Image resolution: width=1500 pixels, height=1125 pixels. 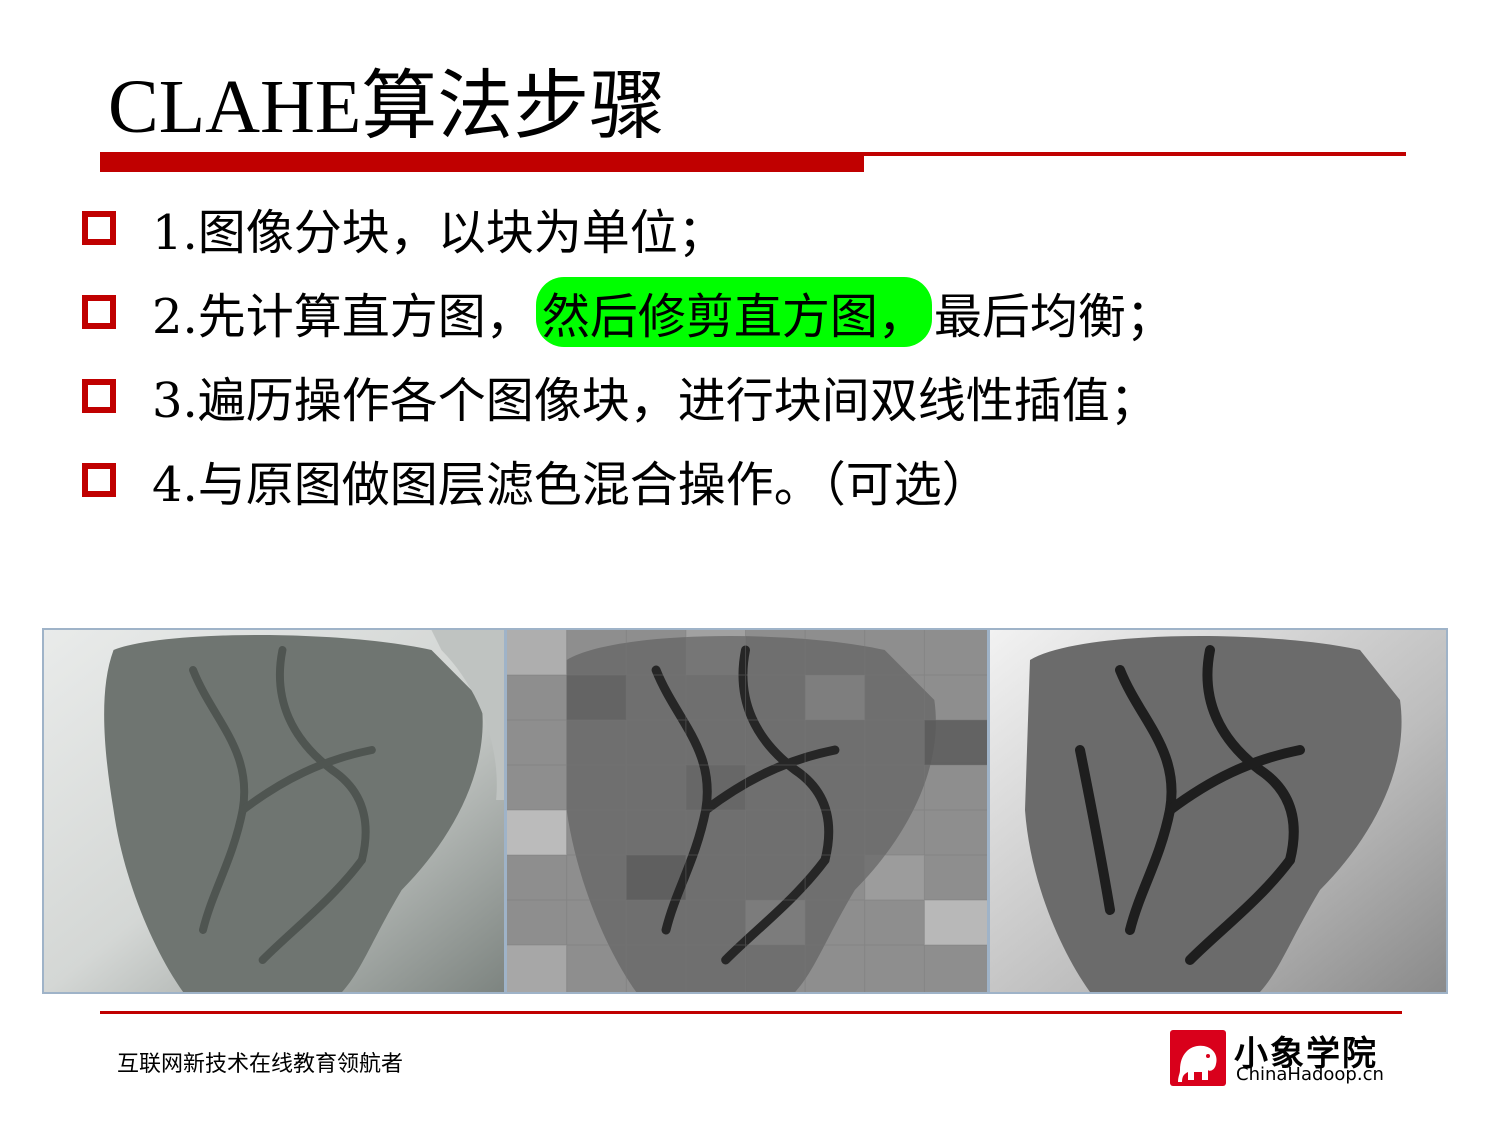 I want to click on step-item: 3.遍历操作各个图像块，进行块间双线性插值；, so click(x=628, y=396).